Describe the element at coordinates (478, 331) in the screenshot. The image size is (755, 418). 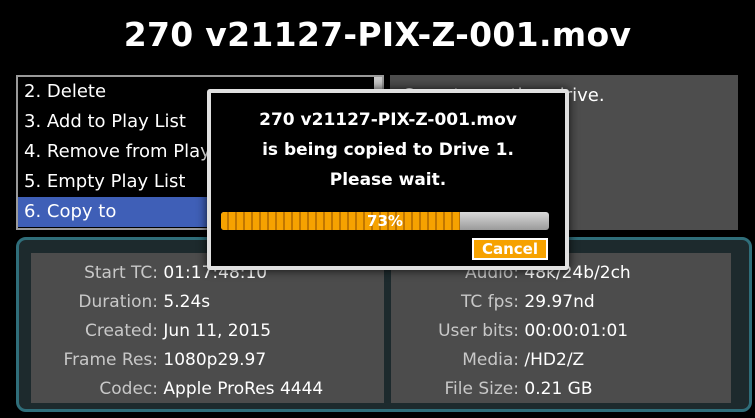
I see `info-label: User bits:` at that location.